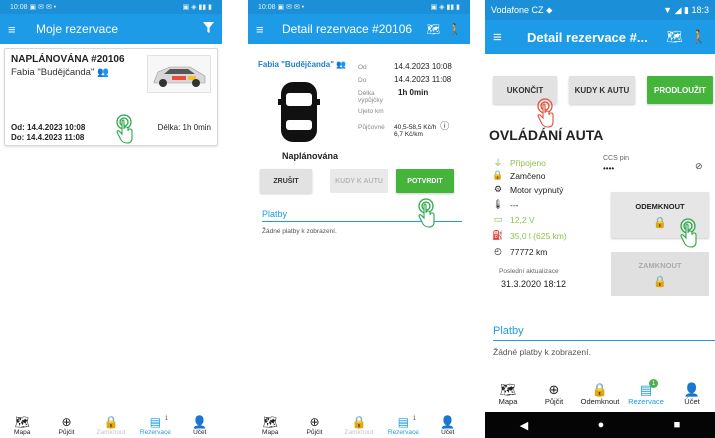 This screenshot has height=438, width=715. Describe the element at coordinates (660, 274) in the screenshot. I see `lock-button: ZAMKNOUT 🔒` at that location.